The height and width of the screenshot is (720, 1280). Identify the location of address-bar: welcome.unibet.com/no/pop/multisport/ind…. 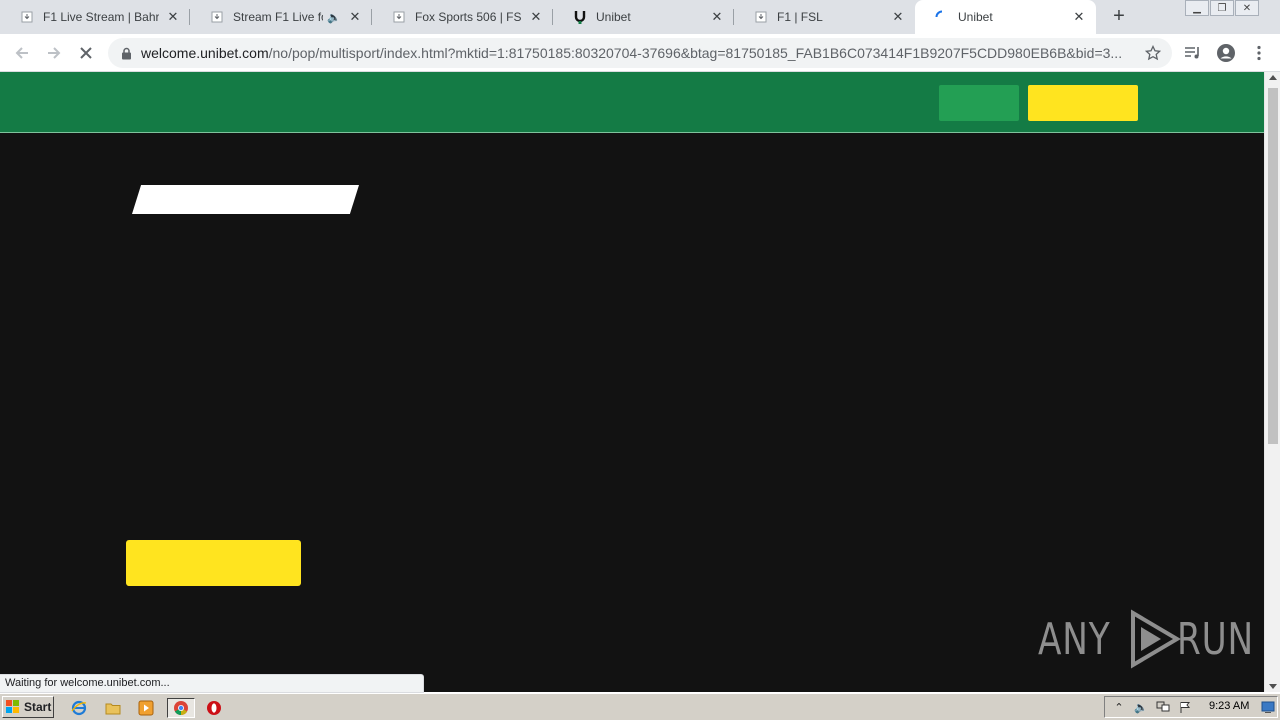
(640, 53).